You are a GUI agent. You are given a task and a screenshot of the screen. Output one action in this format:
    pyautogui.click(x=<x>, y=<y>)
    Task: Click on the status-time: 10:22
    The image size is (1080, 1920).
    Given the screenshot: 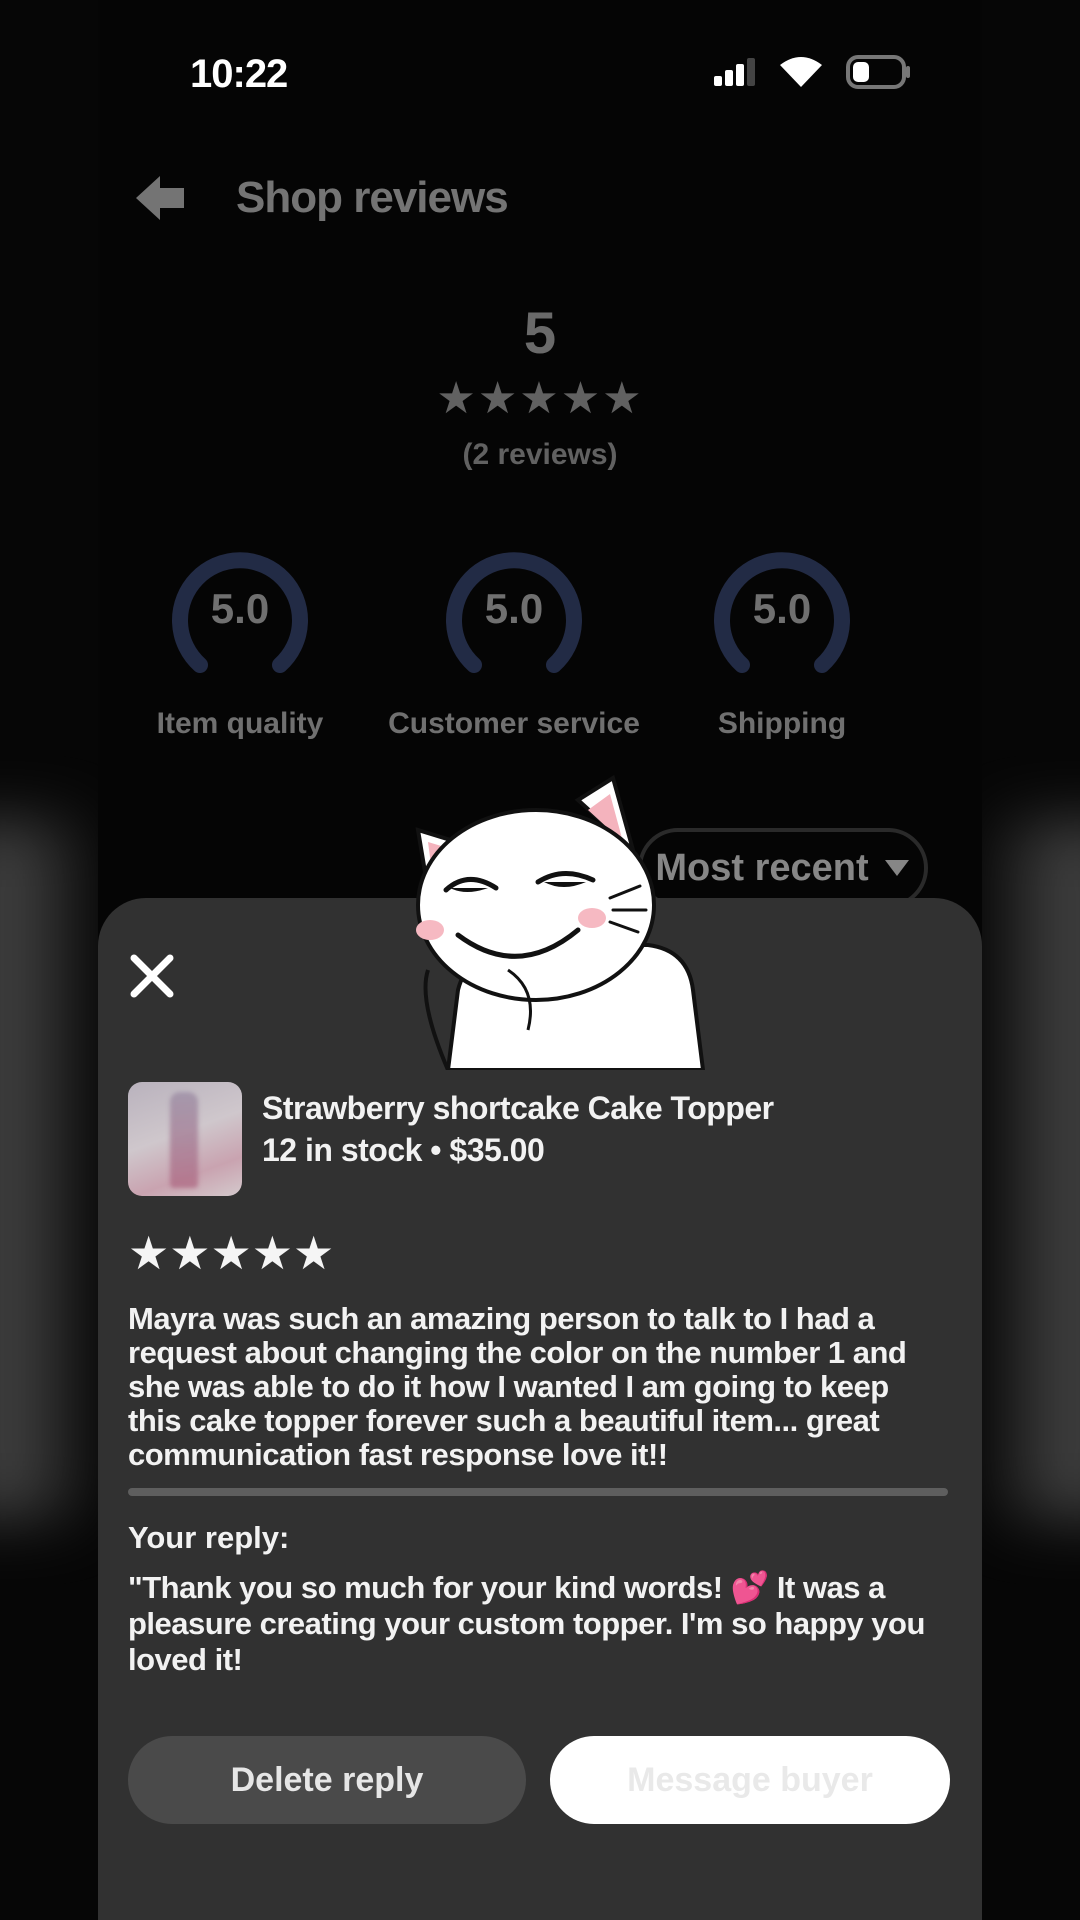 What is the action you would take?
    pyautogui.click(x=239, y=74)
    